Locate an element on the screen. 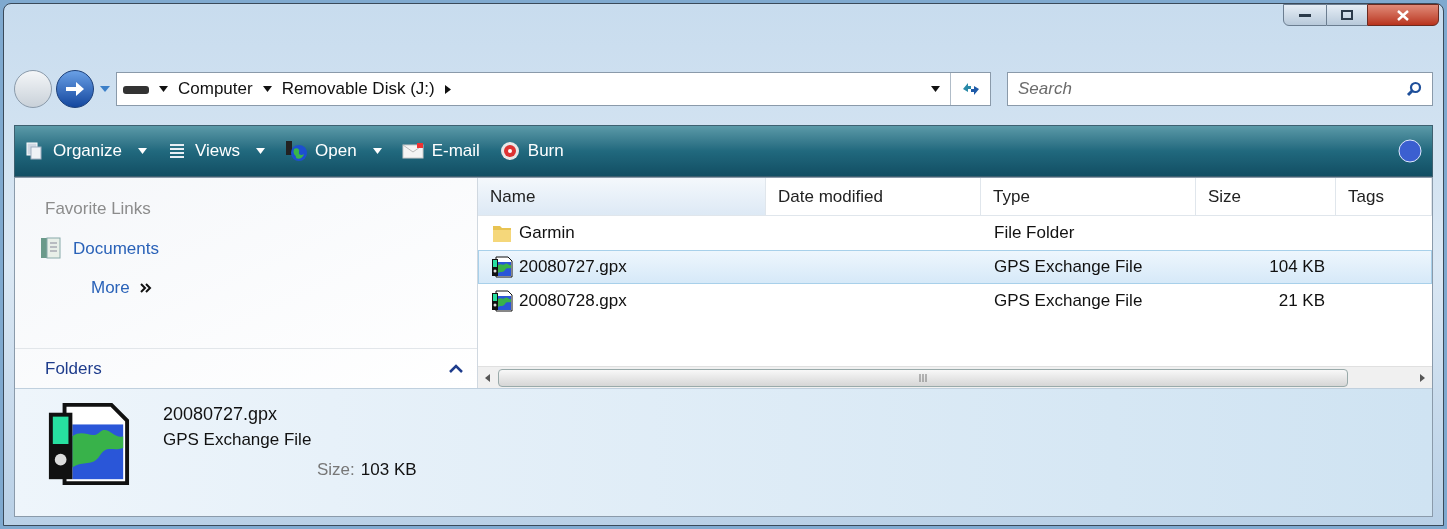  grip-icon is located at coordinates (923, 377).